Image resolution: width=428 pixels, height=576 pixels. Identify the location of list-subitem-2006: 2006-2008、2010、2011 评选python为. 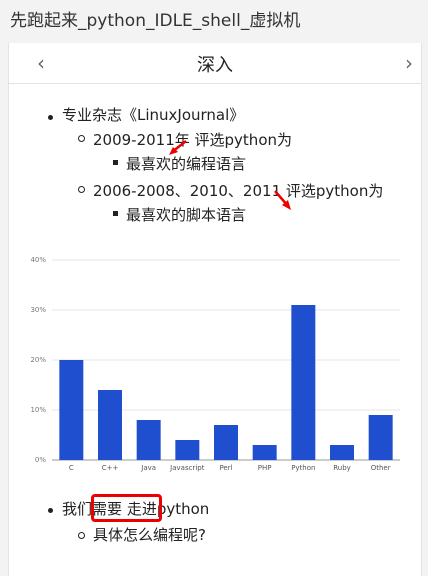
(238, 191).